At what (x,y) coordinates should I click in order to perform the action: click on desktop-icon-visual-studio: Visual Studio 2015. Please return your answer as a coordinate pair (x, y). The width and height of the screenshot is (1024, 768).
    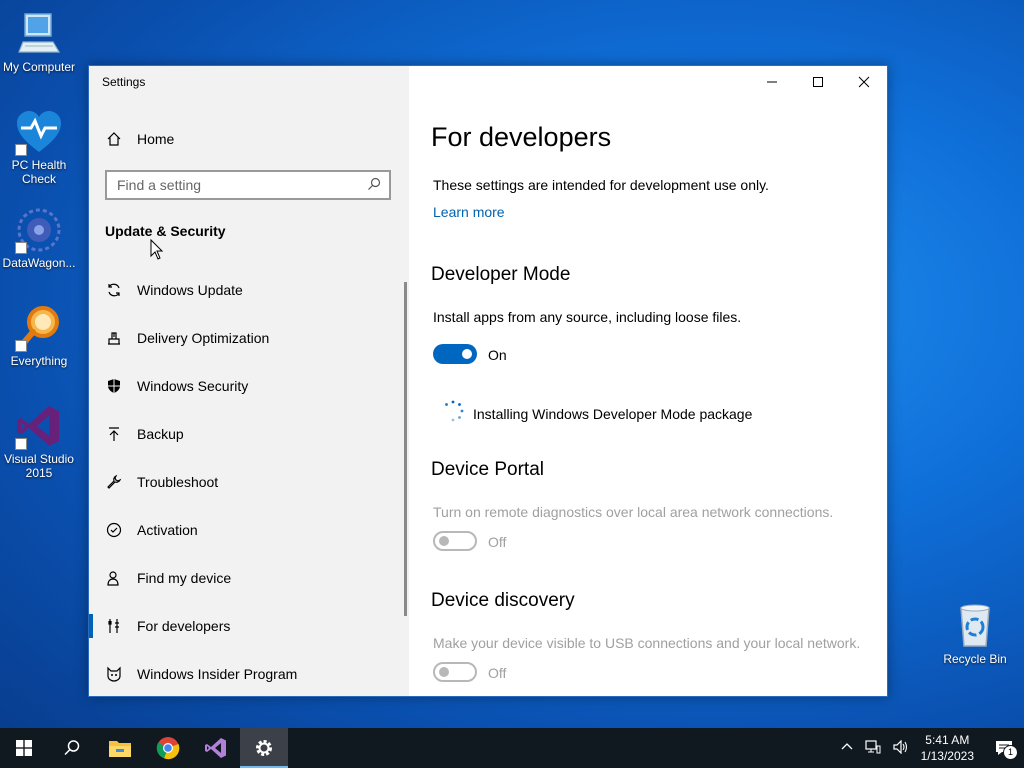
    Looking at the image, I should click on (39, 441).